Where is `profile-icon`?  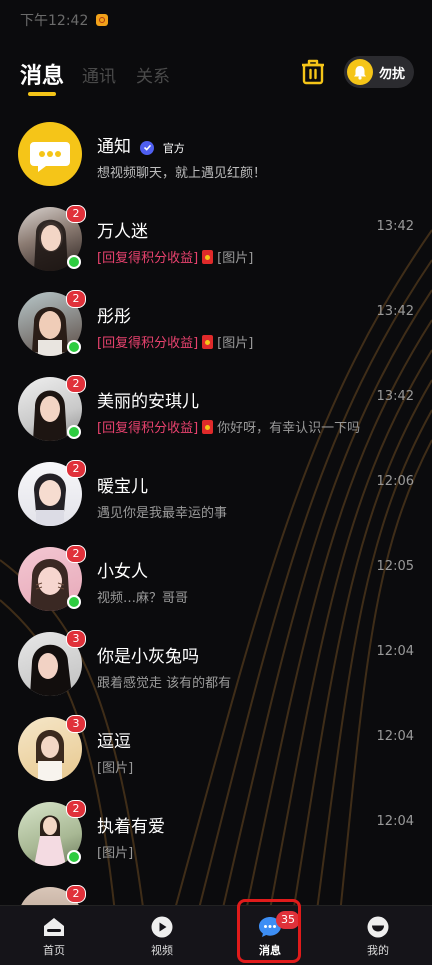 profile-icon is located at coordinates (378, 927).